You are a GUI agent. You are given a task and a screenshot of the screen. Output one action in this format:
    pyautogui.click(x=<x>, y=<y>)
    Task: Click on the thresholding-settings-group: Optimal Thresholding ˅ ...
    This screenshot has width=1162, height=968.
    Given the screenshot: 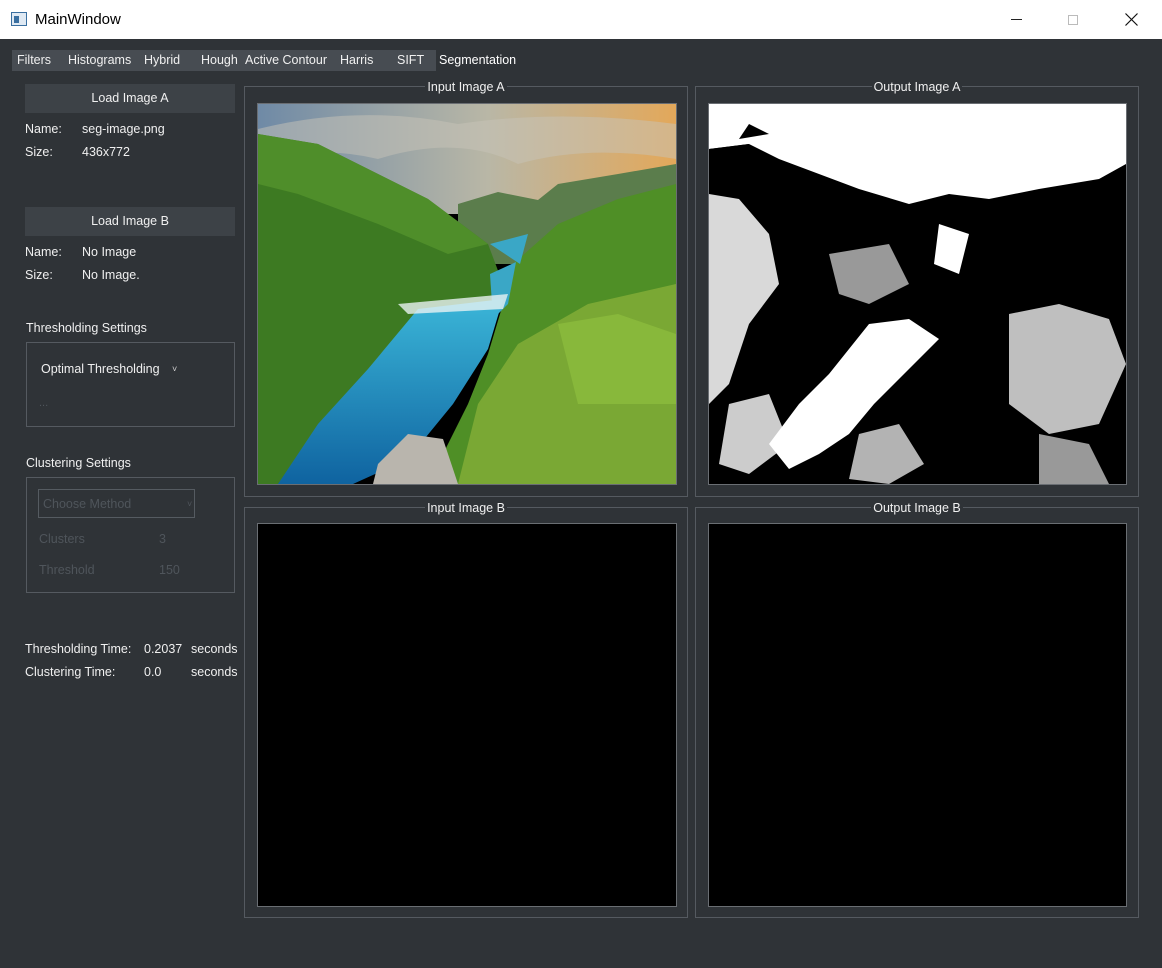 What is the action you would take?
    pyautogui.click(x=130, y=384)
    